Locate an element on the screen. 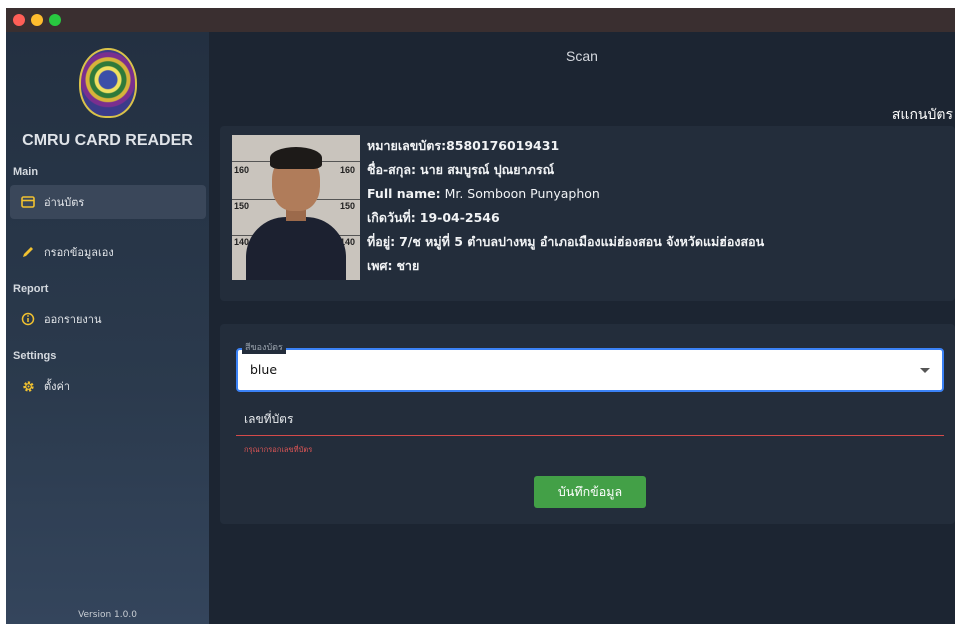 The width and height of the screenshot is (955, 624). card-number-error: กรุณากรอกเลขที่บัตร is located at coordinates (278, 449).